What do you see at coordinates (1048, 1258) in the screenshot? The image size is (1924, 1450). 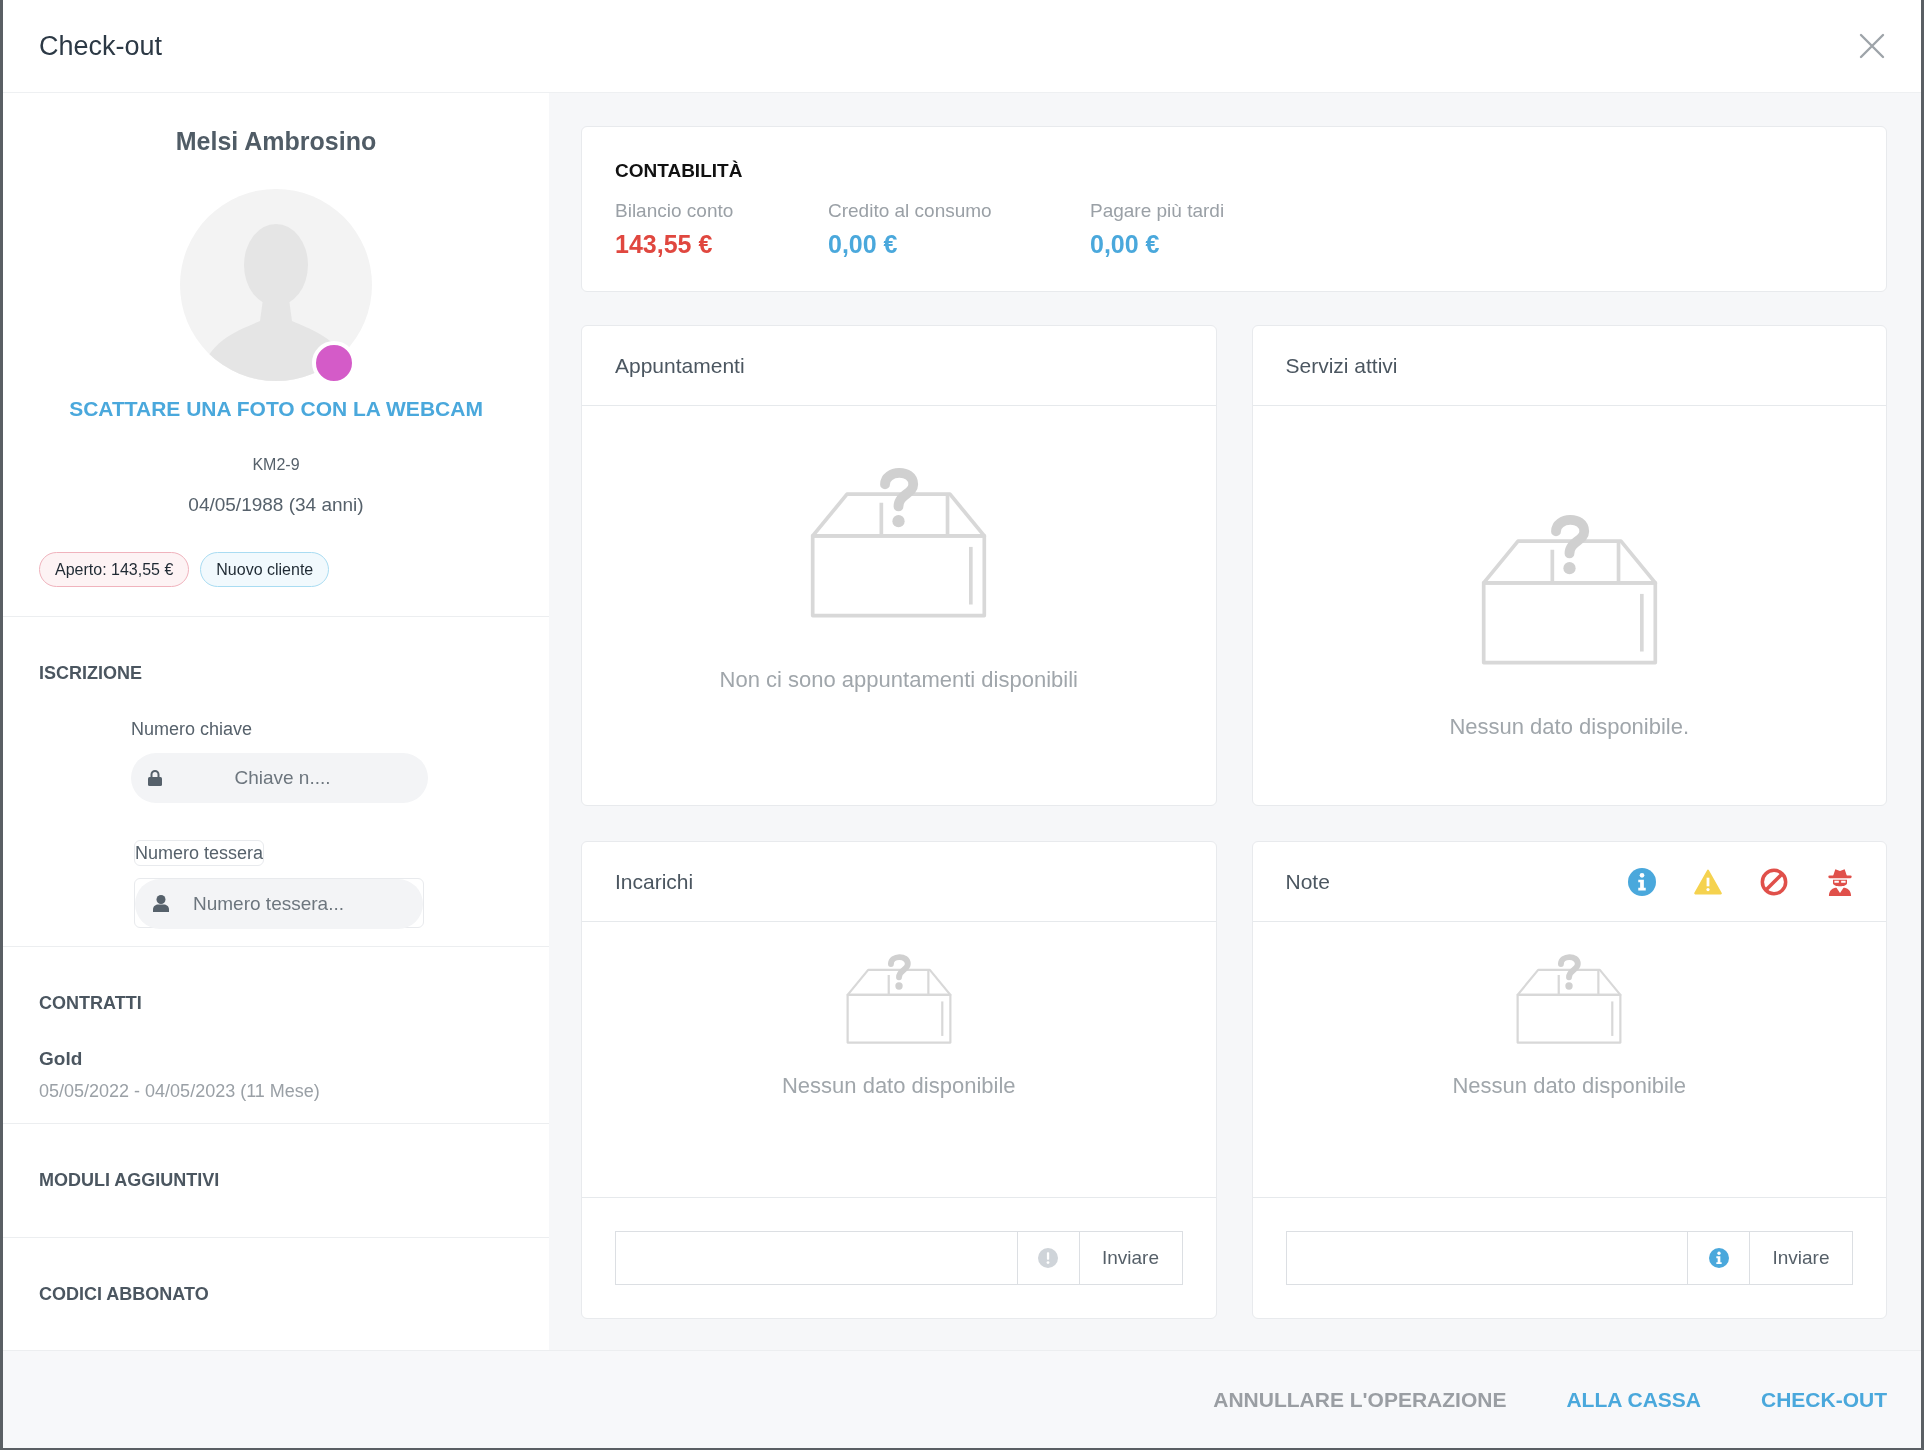 I see `exclamation-icon` at bounding box center [1048, 1258].